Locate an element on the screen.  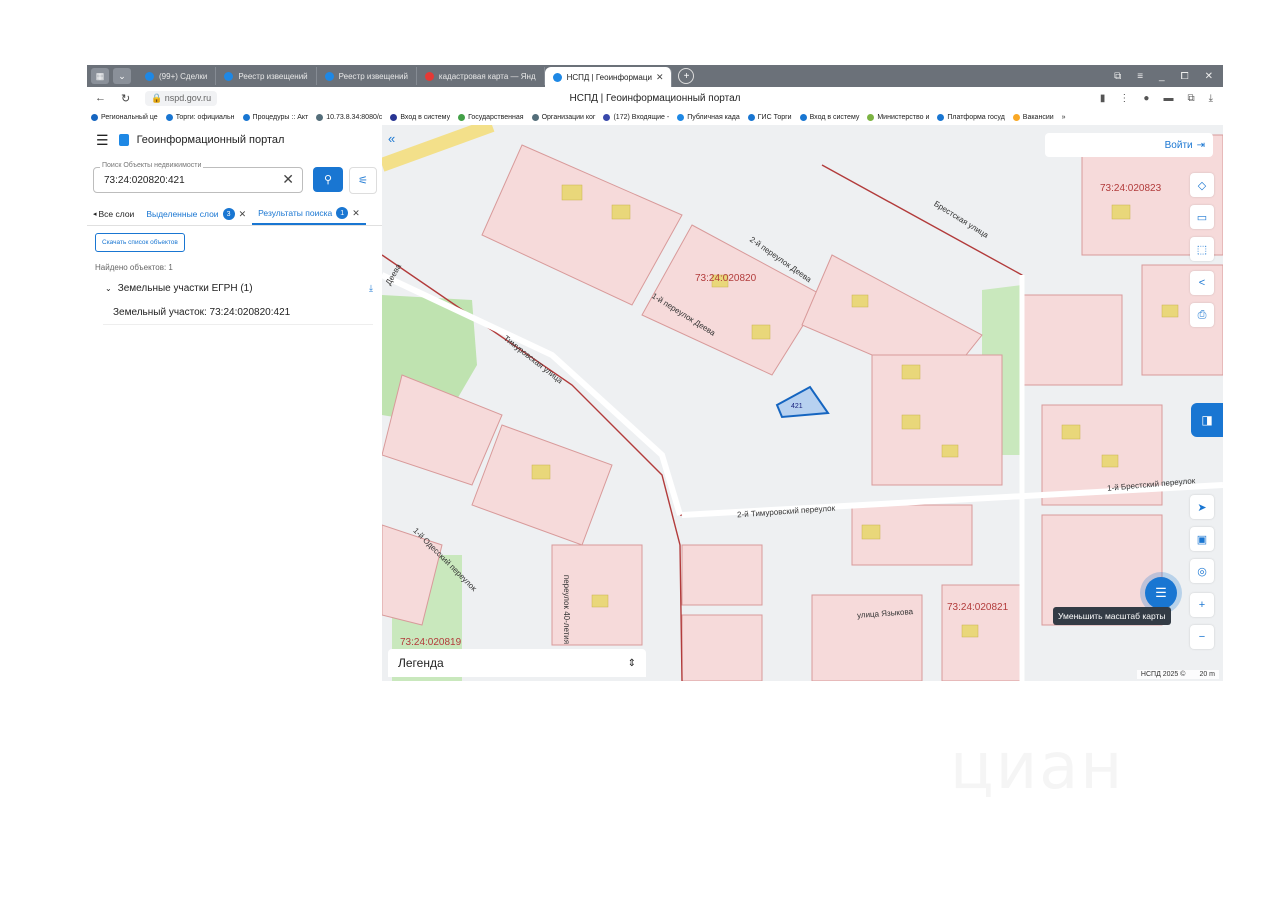
clear-icon: ✕ is located at coordinates (288, 179).